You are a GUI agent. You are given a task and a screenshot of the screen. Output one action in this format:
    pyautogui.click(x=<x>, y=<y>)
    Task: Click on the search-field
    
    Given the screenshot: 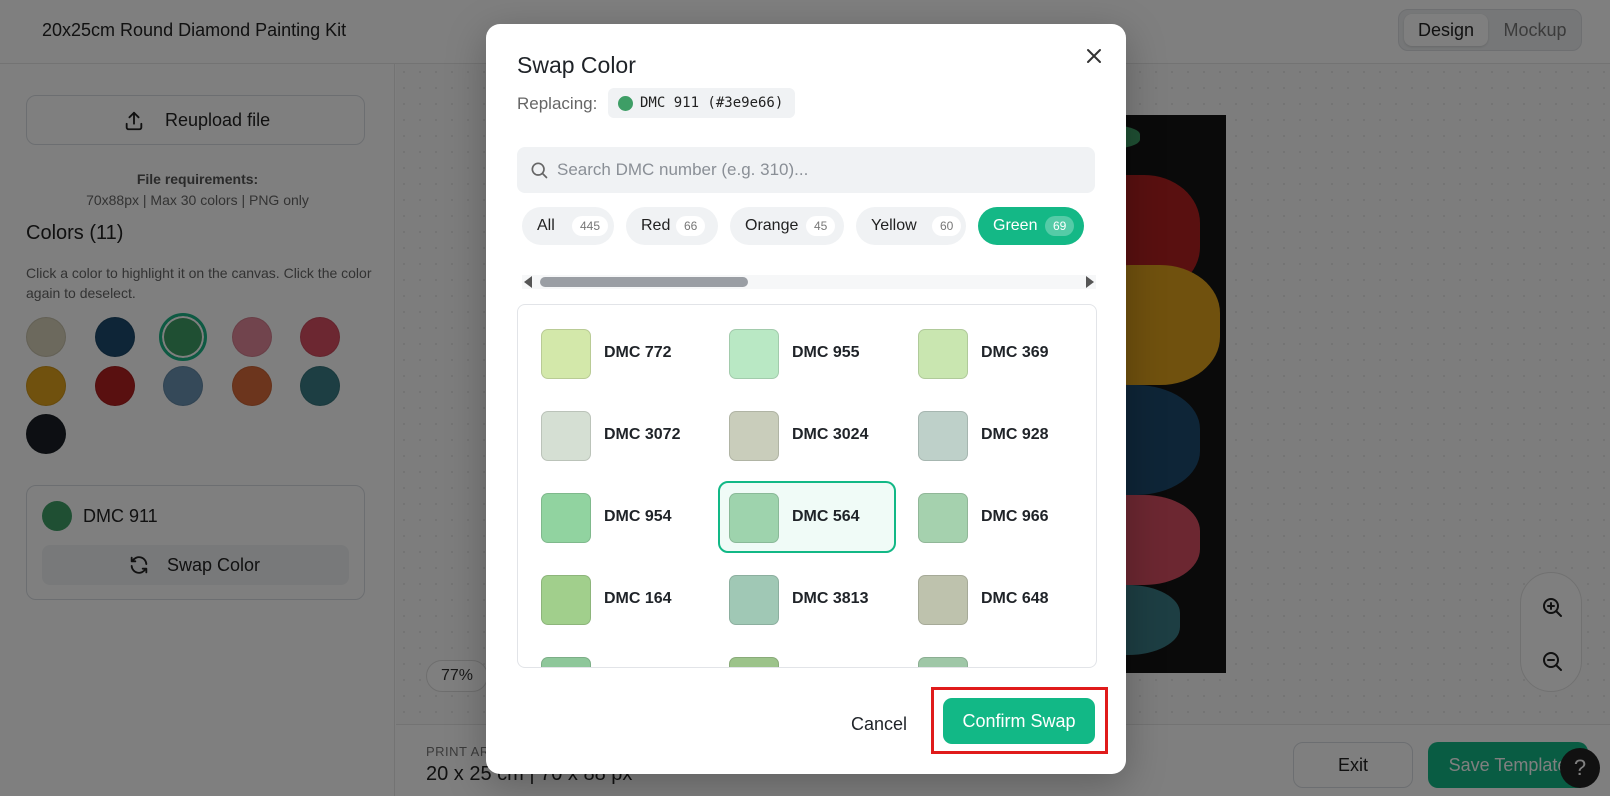 What is the action you would take?
    pyautogui.click(x=806, y=170)
    